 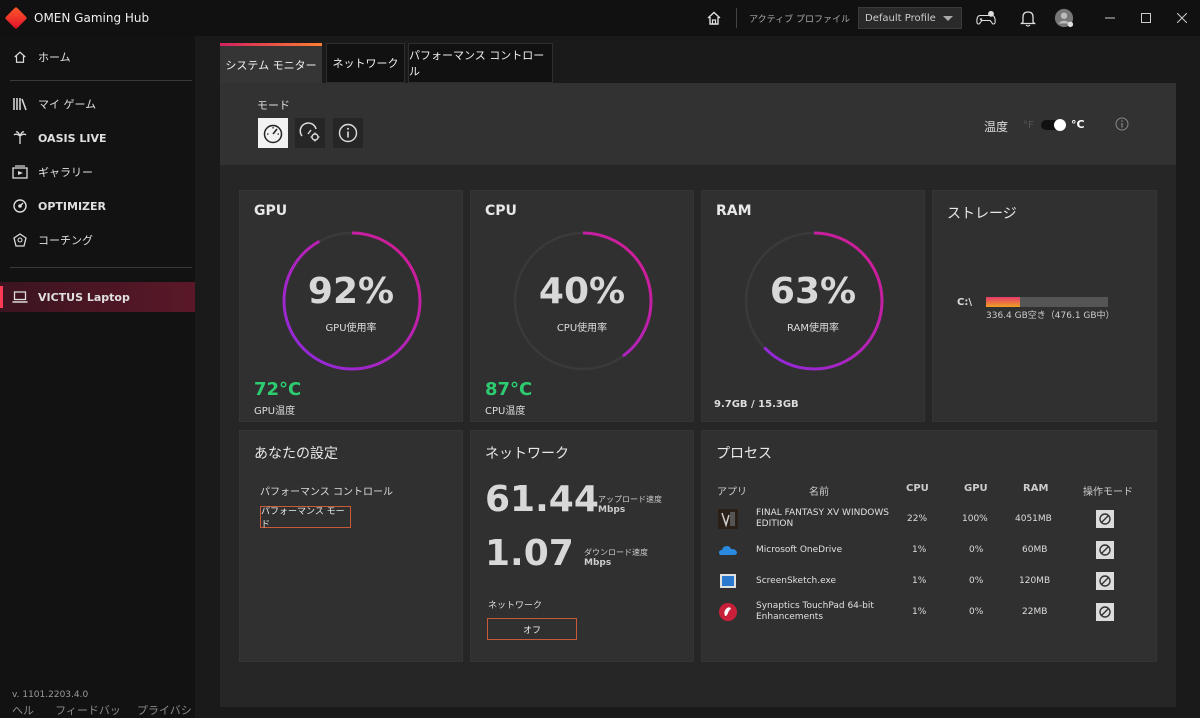 I want to click on sidebar-item-label: ギャラリー, so click(x=65, y=172).